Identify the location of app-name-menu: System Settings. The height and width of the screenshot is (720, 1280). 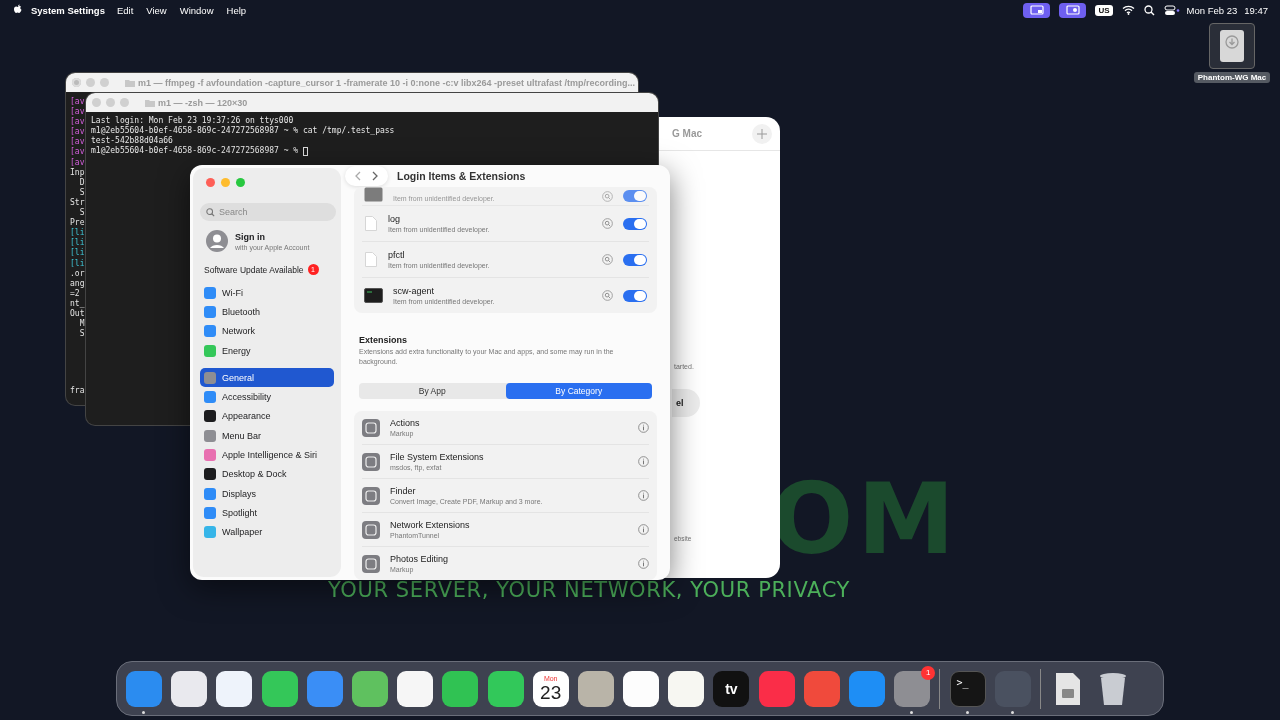
(68, 10).